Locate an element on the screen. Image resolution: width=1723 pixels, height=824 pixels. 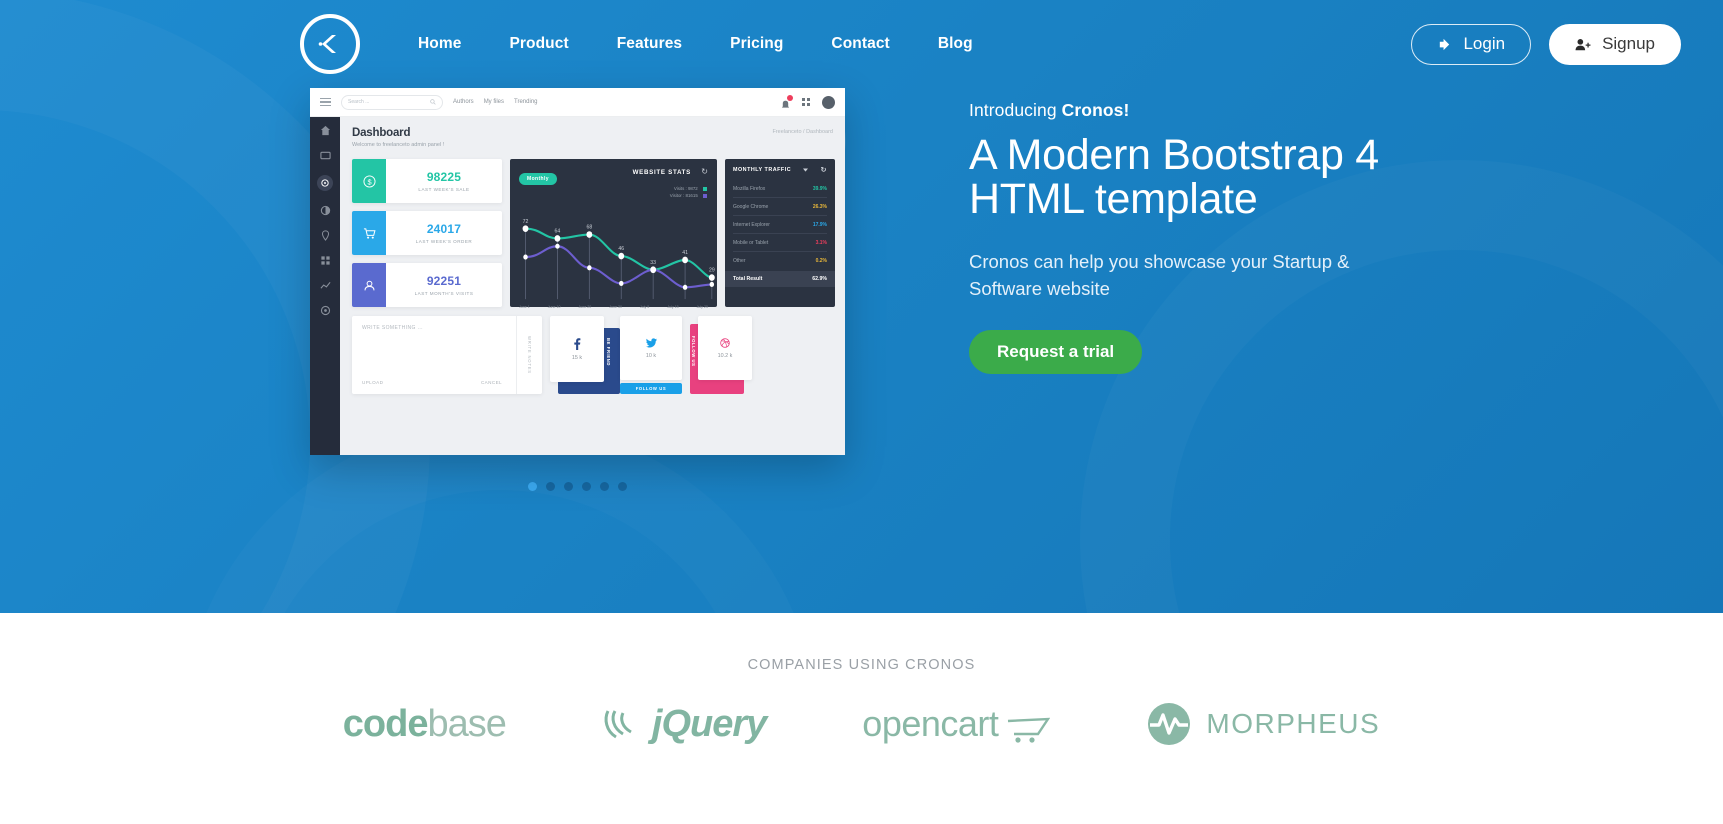
dashboard-topbar: Search ... Authors My files Trending is located at coordinates (577, 102).